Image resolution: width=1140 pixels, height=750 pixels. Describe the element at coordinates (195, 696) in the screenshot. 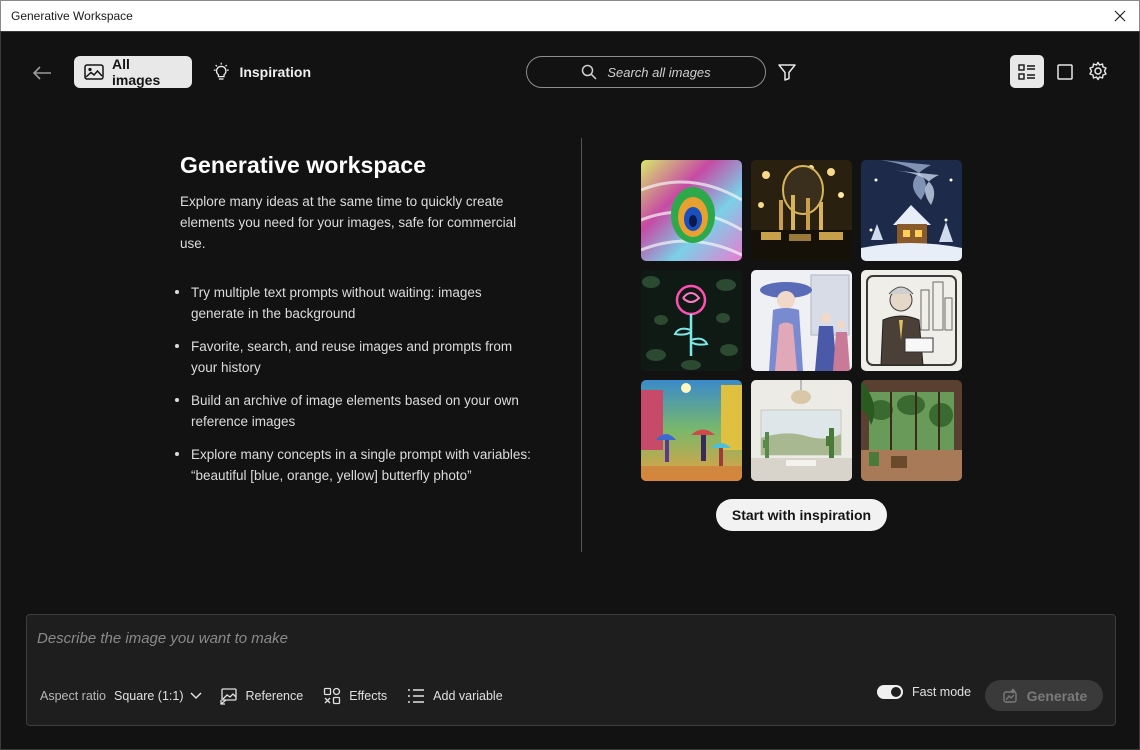

I see `chevron-down-icon` at that location.